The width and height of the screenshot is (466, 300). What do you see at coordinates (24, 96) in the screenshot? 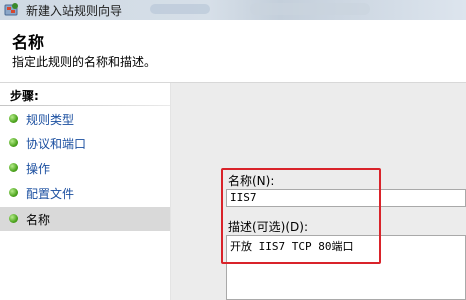
I see `steps-header: 步骤:` at bounding box center [24, 96].